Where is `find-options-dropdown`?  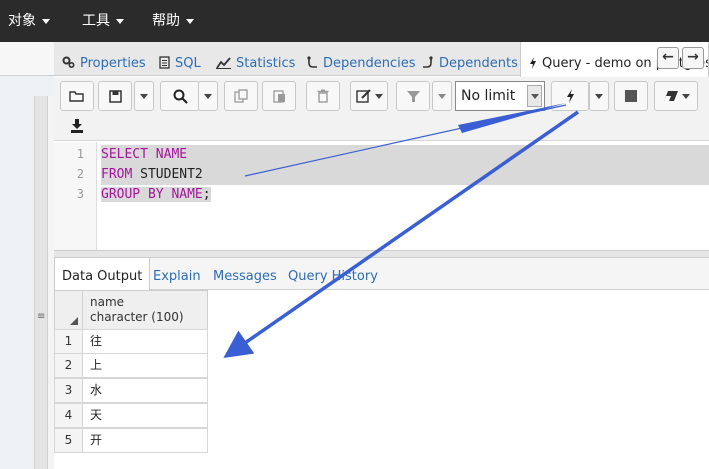
find-options-dropdown is located at coordinates (208, 96).